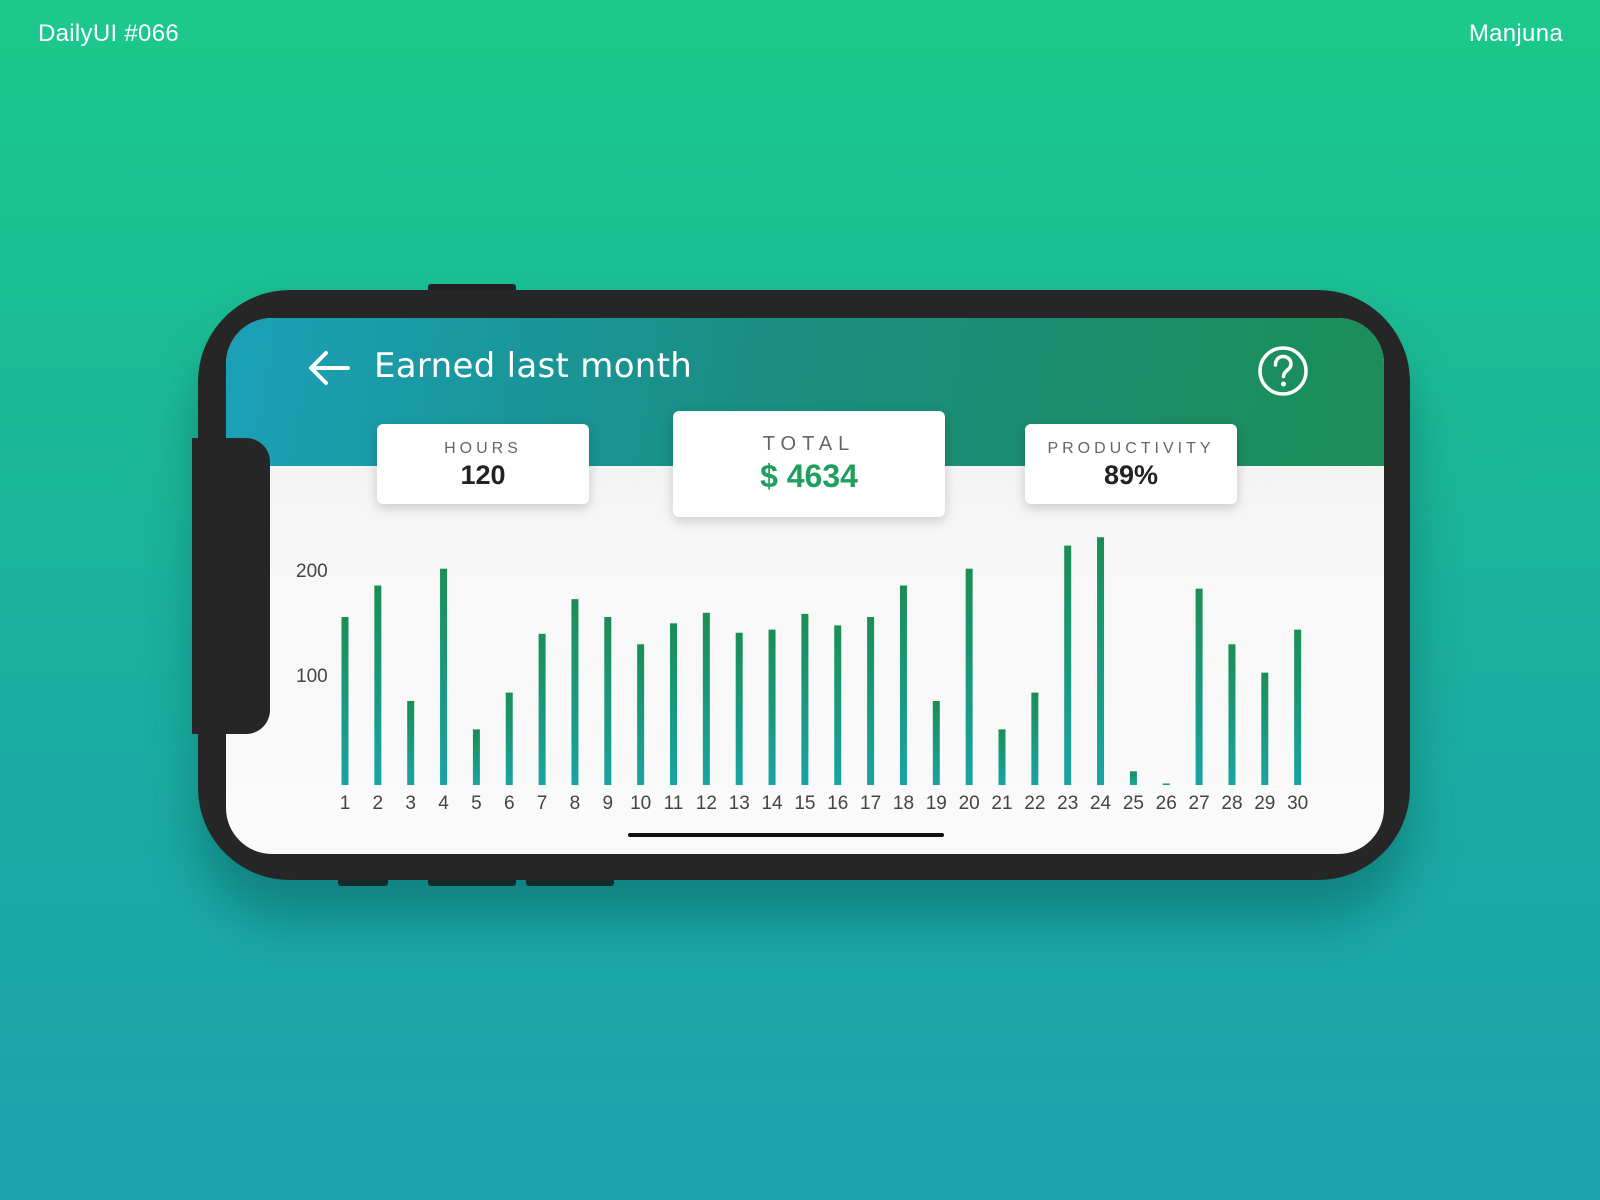 The height and width of the screenshot is (1200, 1600). What do you see at coordinates (483, 448) in the screenshot?
I see `hours-label: HOURS` at bounding box center [483, 448].